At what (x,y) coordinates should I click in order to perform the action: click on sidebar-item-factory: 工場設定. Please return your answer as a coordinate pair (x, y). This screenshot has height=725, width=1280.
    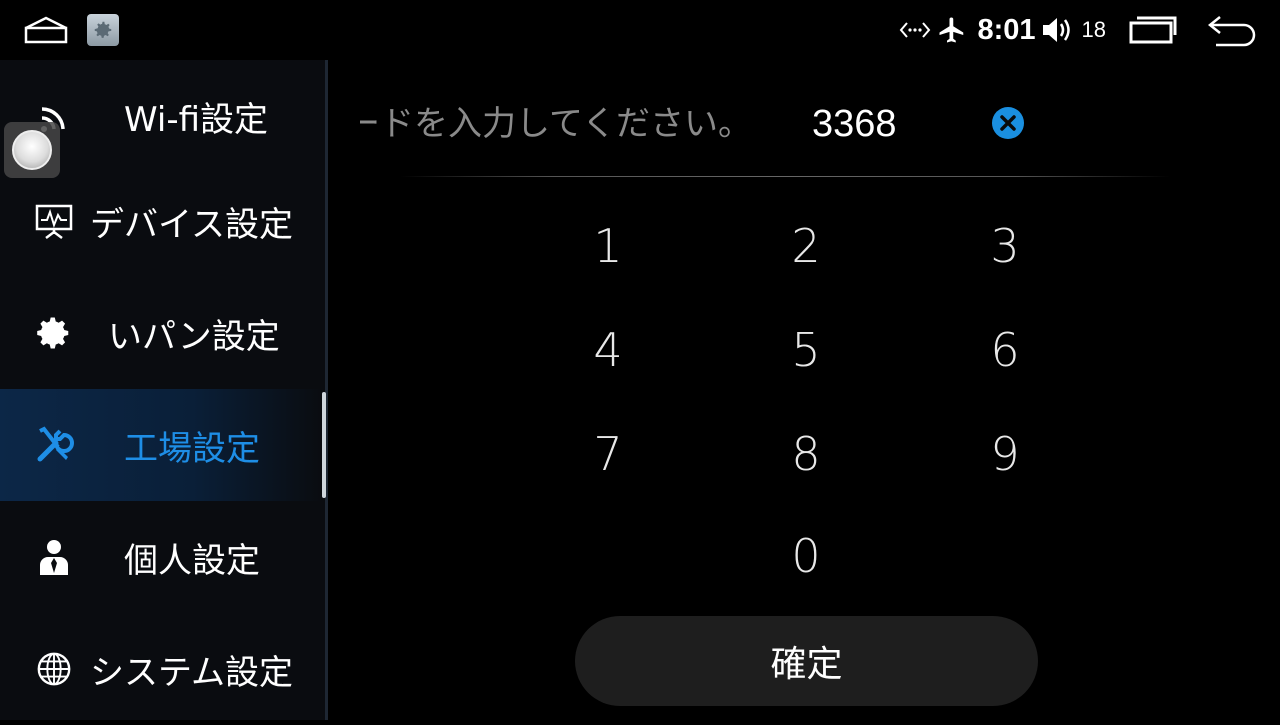
    Looking at the image, I should click on (161, 445).